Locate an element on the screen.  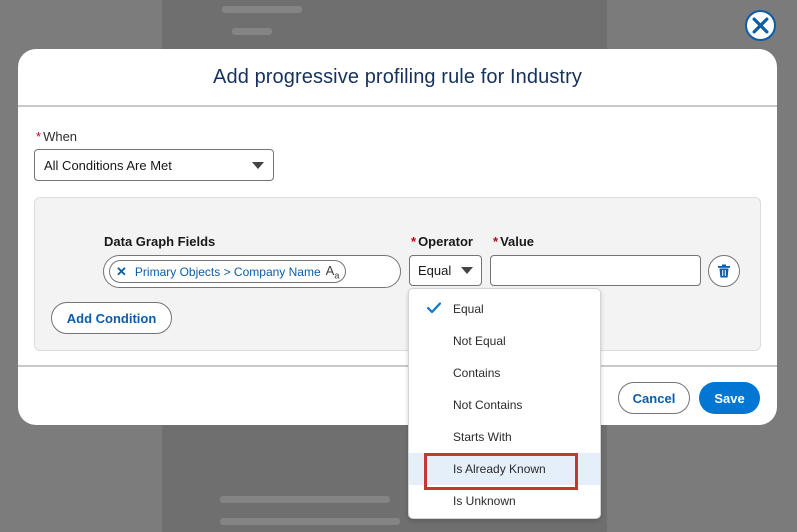
close-modal-button is located at coordinates (760, 25).